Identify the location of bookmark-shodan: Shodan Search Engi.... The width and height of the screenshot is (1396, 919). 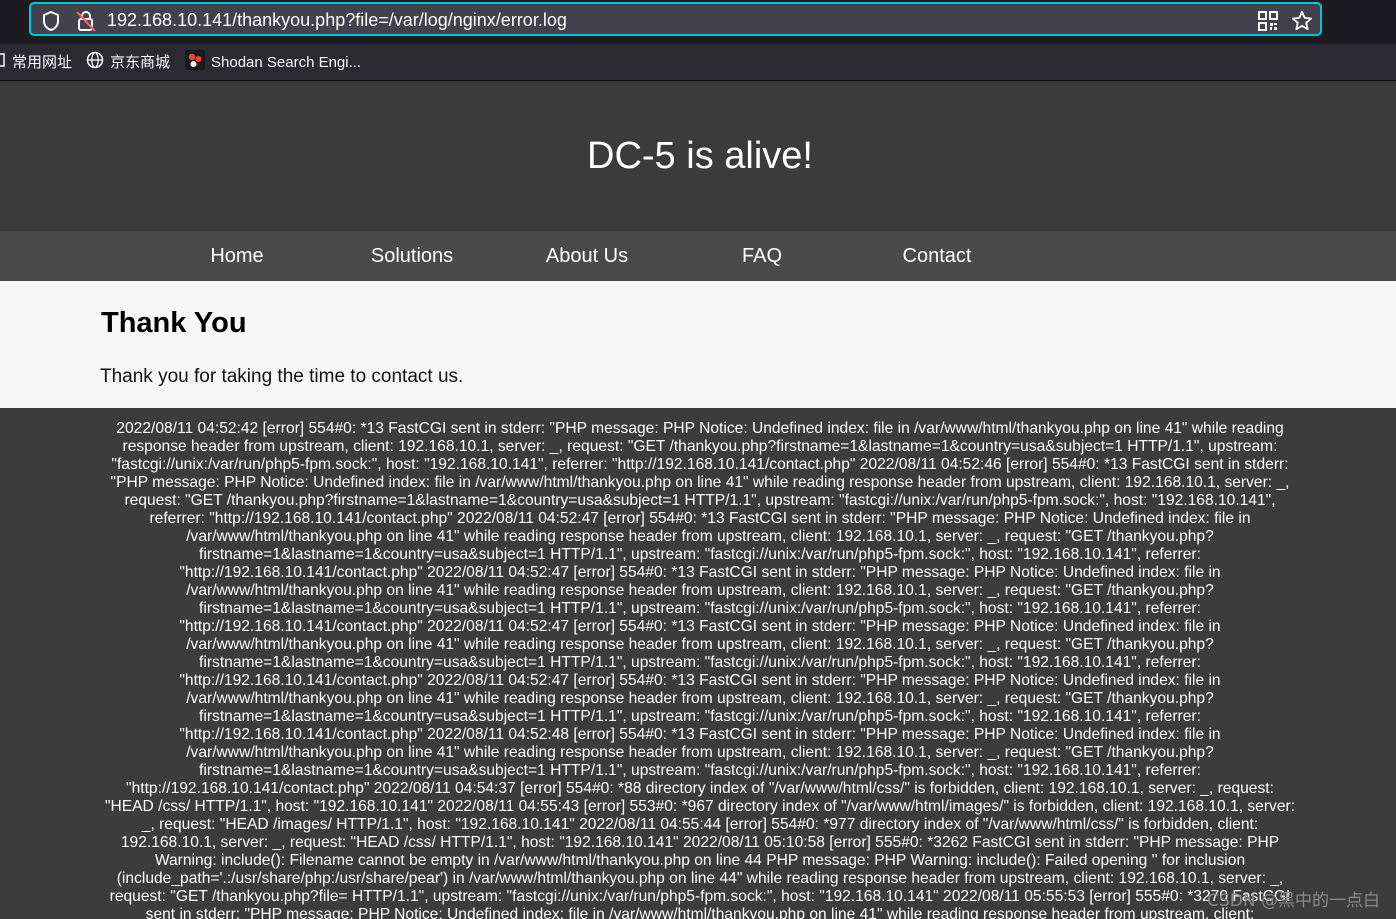
(273, 63).